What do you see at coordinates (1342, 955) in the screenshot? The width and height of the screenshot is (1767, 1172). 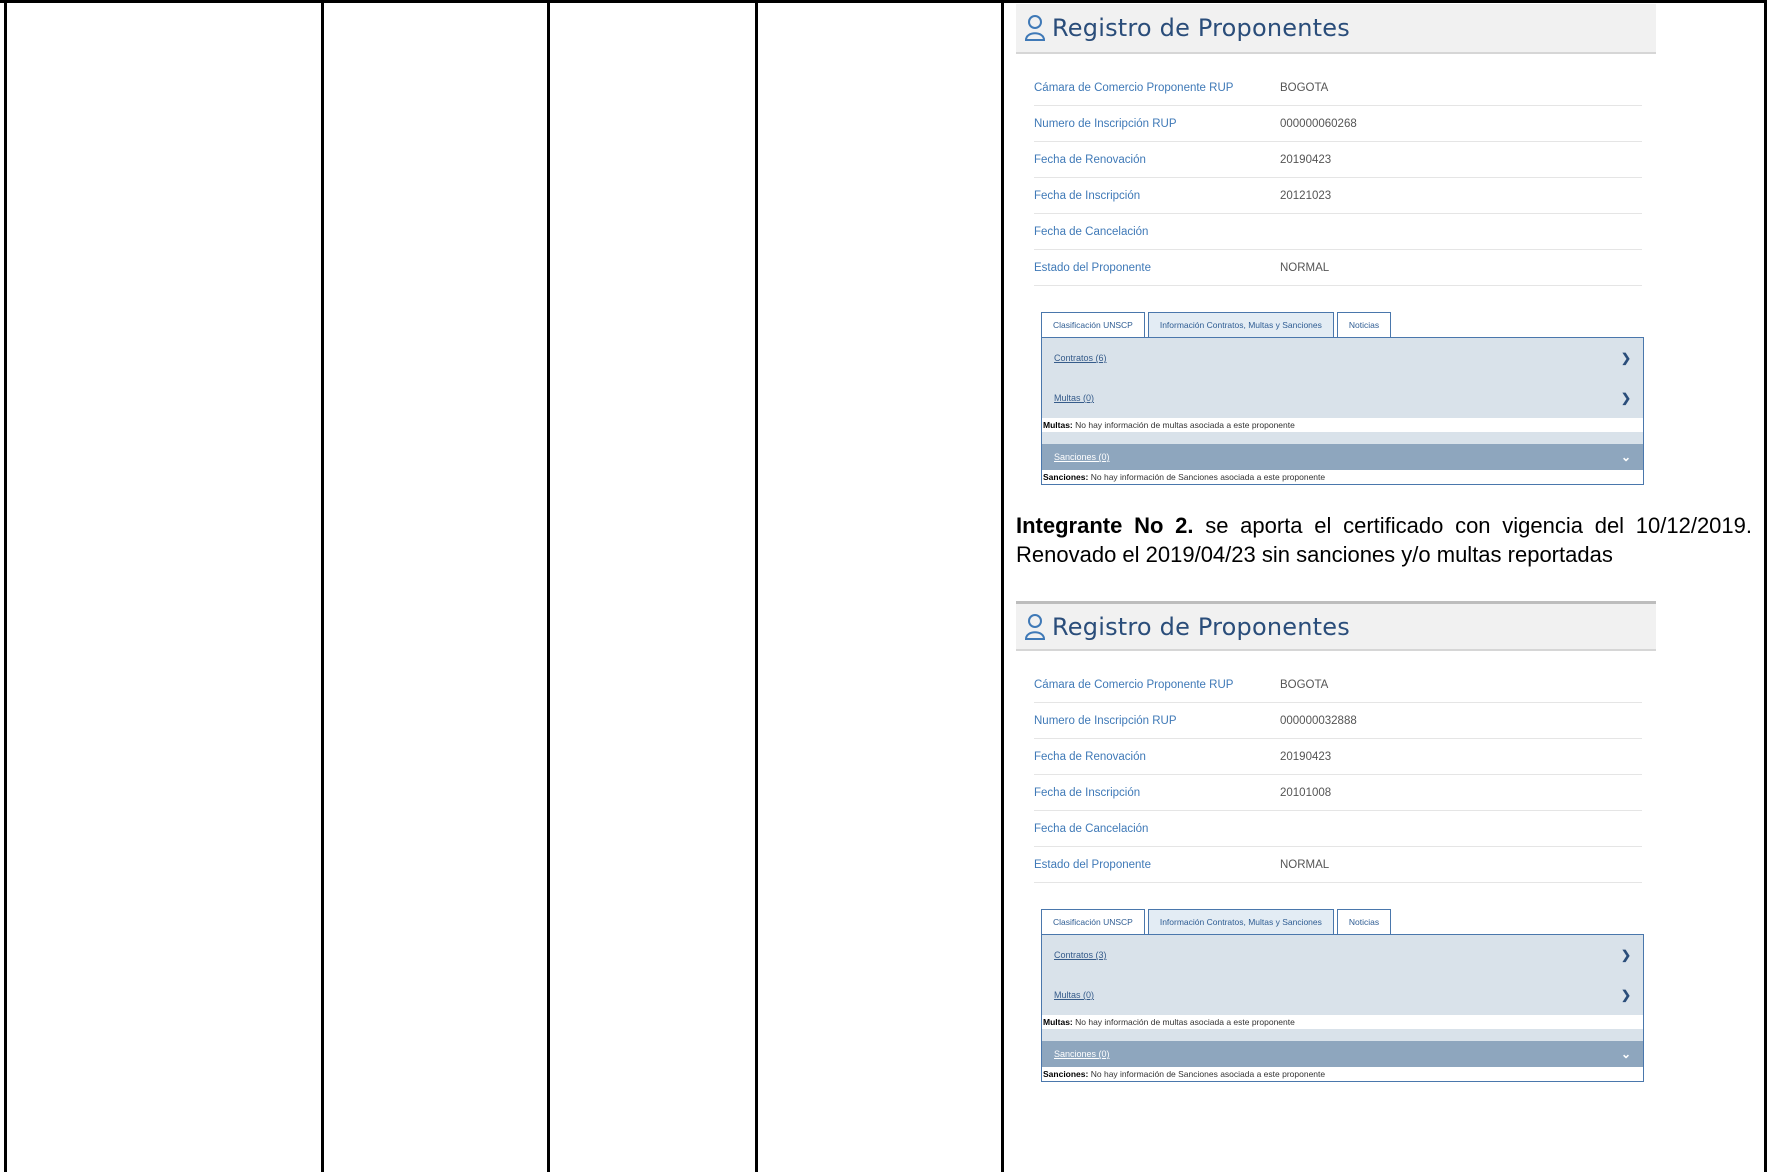 I see `accordion-contratos: Contratos (3) ❯` at bounding box center [1342, 955].